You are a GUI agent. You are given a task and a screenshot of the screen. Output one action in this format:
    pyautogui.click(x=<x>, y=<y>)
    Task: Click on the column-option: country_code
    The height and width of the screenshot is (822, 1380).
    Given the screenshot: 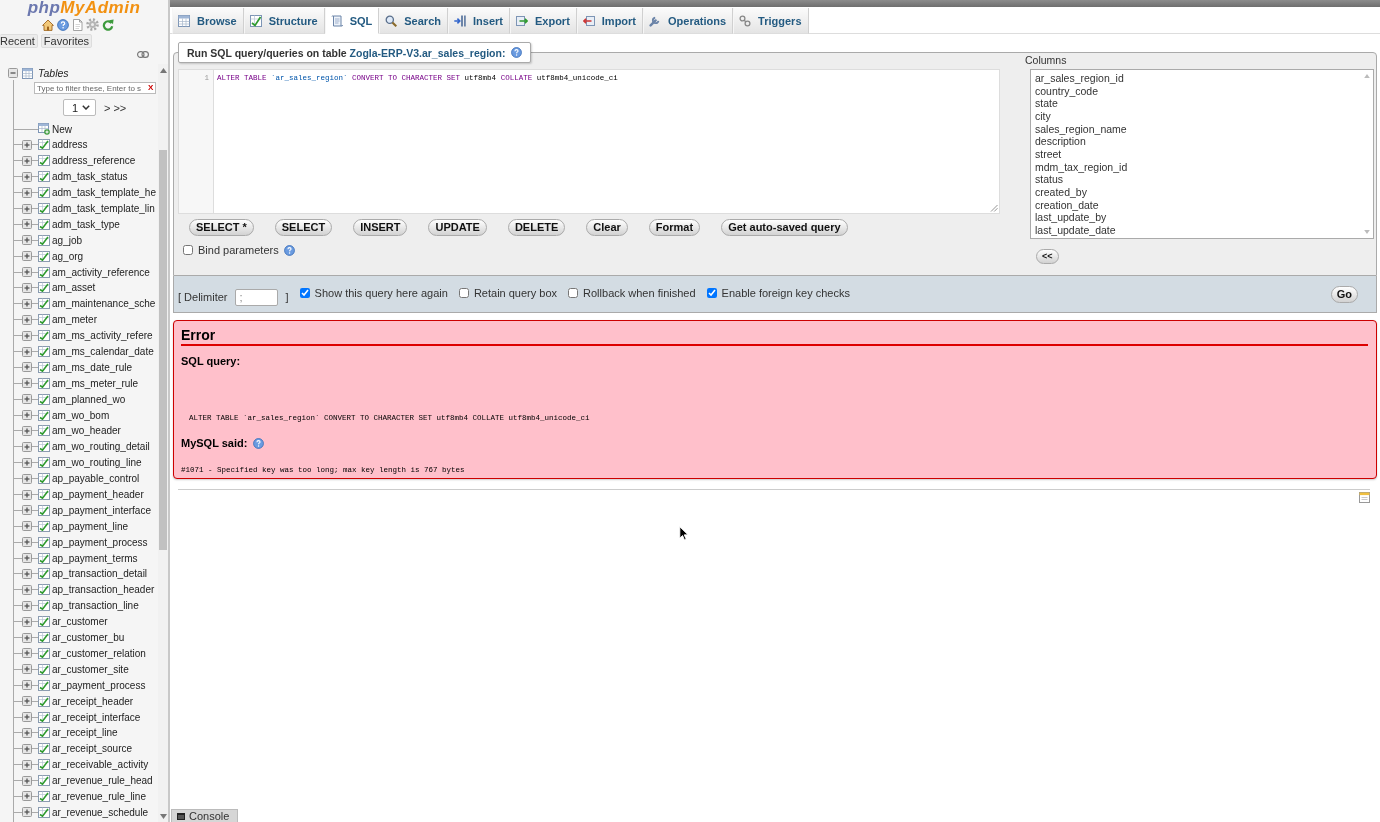 What is the action you would take?
    pyautogui.click(x=1202, y=91)
    